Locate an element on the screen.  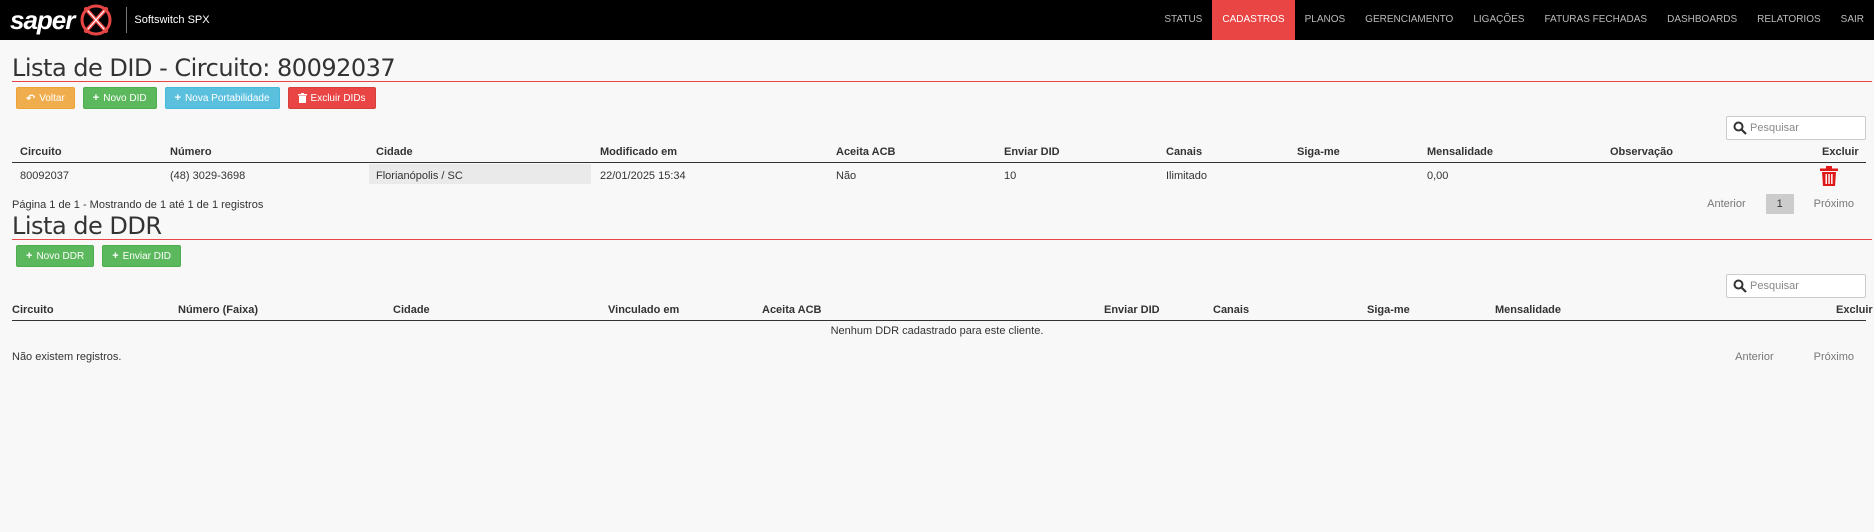
ddr-pager: Anterior Próximo is located at coordinates (1794, 357).